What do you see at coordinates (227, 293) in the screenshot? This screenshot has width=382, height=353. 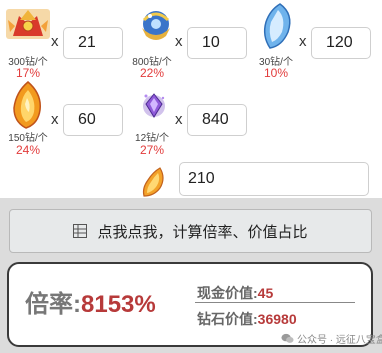 I see `cash-value-label: 现金价值:` at bounding box center [227, 293].